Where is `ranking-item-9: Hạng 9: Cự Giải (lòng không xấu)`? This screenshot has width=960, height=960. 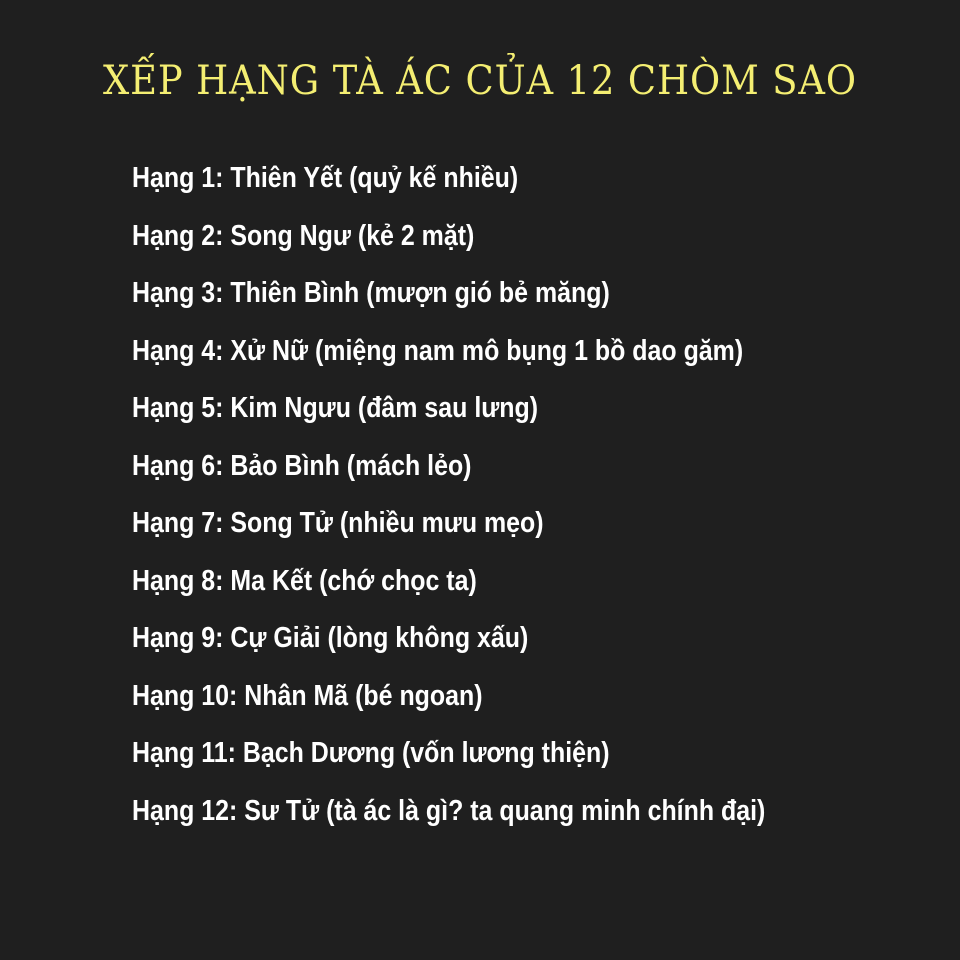
ranking-item-9: Hạng 9: Cự Giải (lòng không xấu) is located at coordinates (330, 638).